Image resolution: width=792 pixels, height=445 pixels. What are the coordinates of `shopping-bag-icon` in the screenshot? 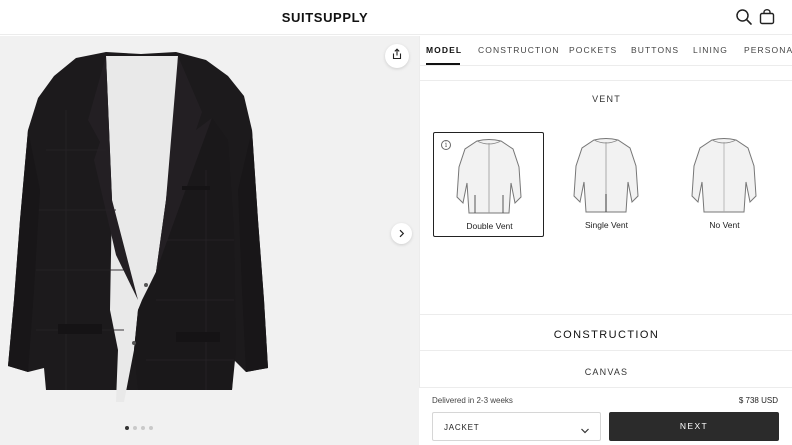 It's located at (767, 17).